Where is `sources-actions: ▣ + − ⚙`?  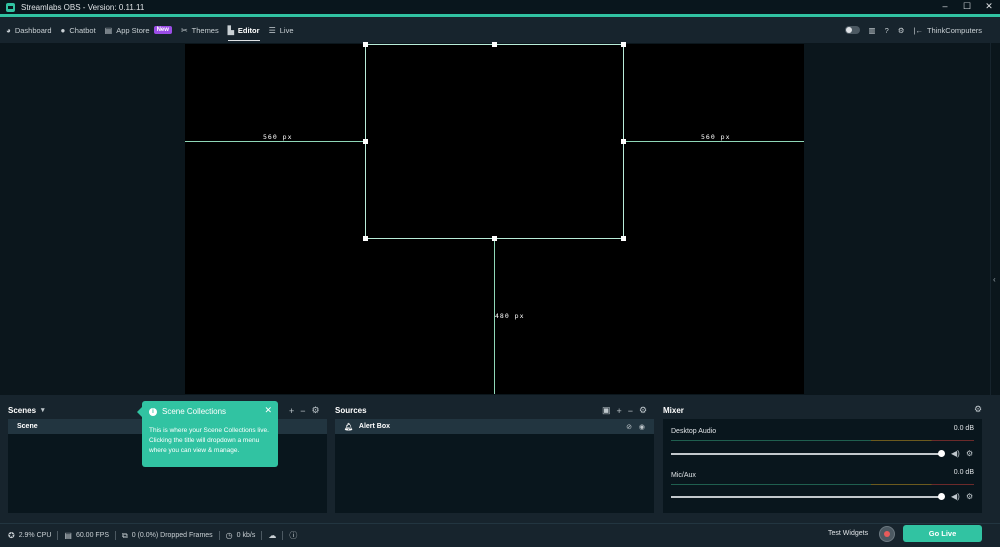 sources-actions: ▣ + − ⚙ is located at coordinates (621, 410).